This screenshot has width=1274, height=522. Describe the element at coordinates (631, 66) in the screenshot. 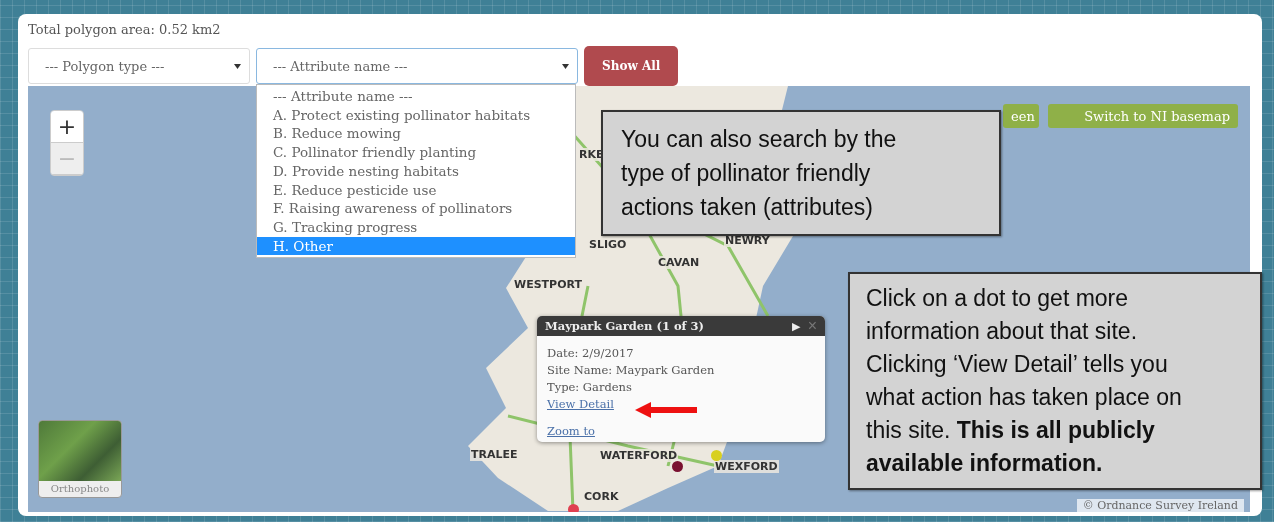

I see `show-all-button: Show All` at that location.